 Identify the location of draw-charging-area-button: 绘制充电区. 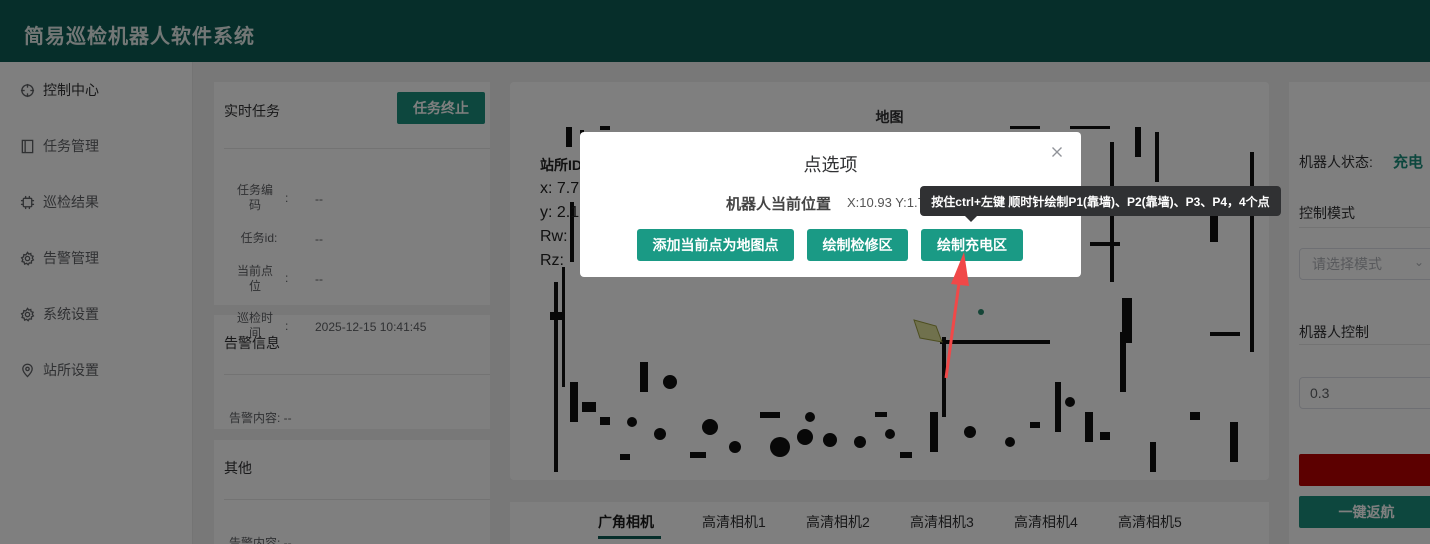
(972, 245).